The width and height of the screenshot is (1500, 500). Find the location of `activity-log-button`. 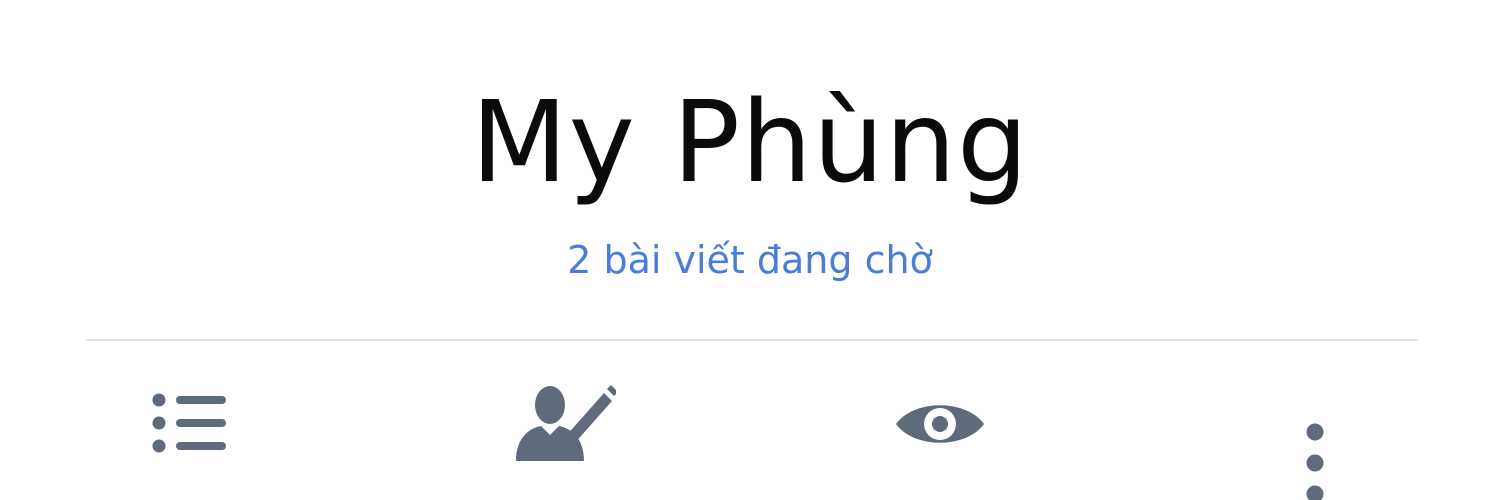

activity-log-button is located at coordinates (189, 422).